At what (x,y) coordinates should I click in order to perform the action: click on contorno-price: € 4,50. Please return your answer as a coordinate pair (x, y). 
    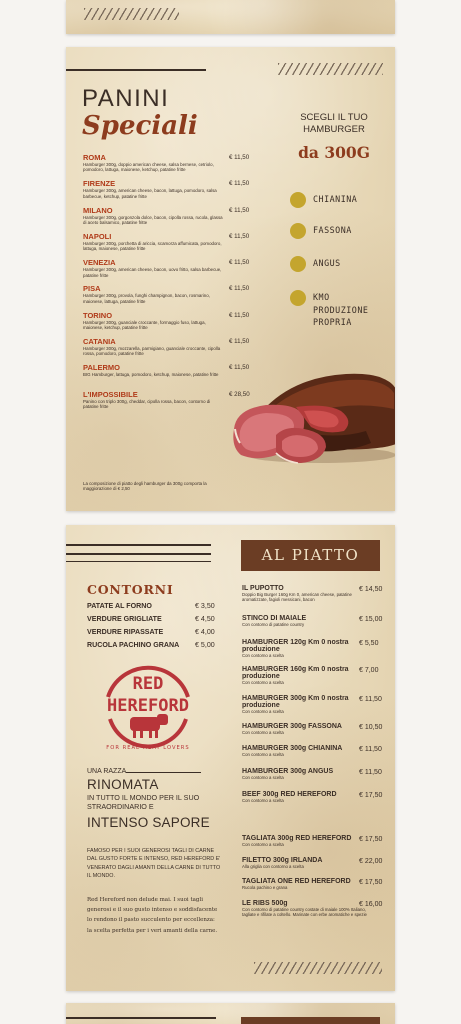
    Looking at the image, I should click on (205, 618).